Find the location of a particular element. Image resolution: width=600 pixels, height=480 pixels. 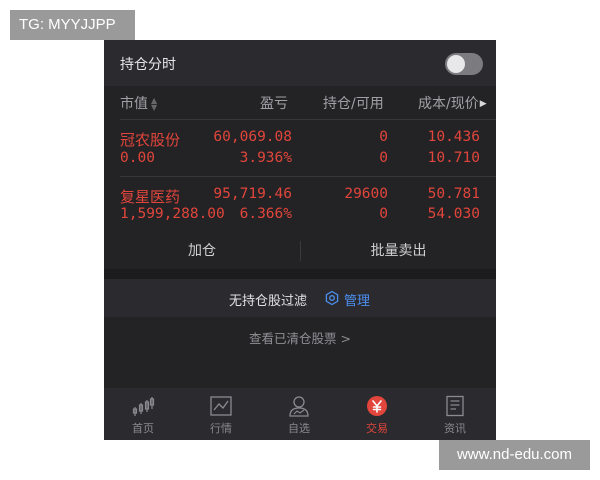

stock-name: 冠农股份 is located at coordinates (150, 140).